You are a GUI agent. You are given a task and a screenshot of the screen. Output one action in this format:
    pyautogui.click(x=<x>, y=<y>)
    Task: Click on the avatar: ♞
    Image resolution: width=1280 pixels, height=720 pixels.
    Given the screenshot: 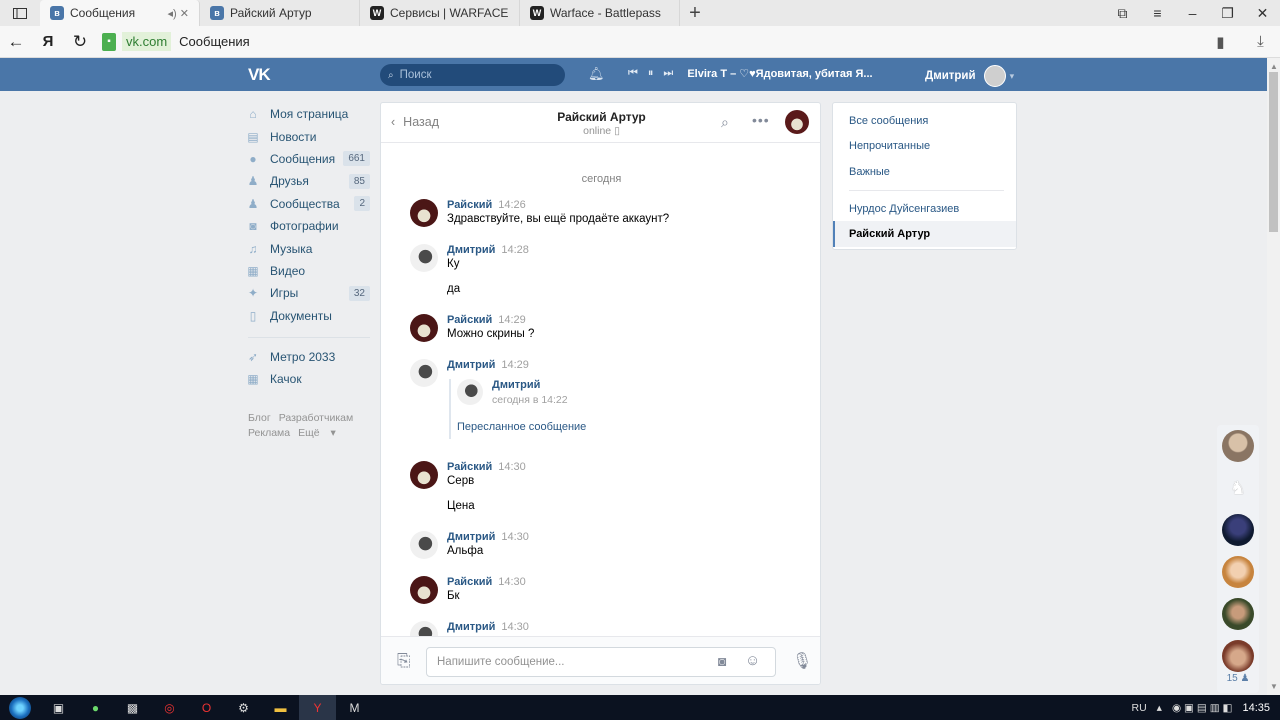 What is the action you would take?
    pyautogui.click(x=1238, y=488)
    